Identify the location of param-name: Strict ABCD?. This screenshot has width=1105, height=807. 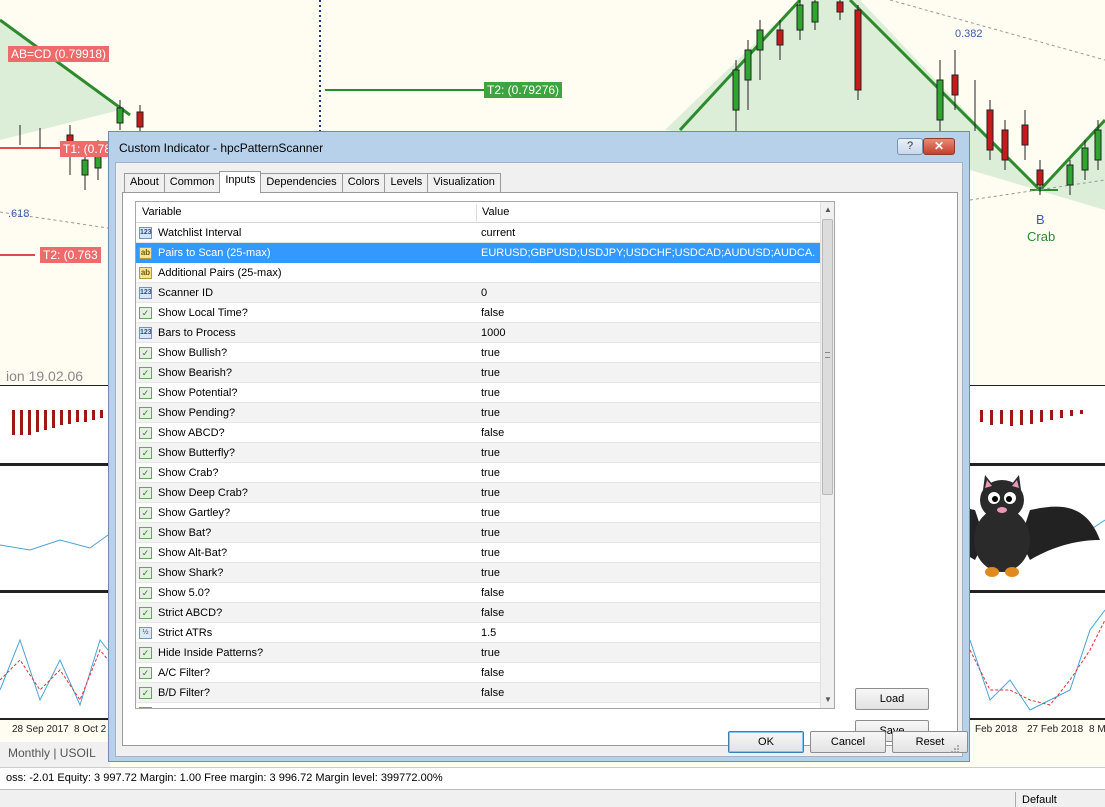
(190, 613).